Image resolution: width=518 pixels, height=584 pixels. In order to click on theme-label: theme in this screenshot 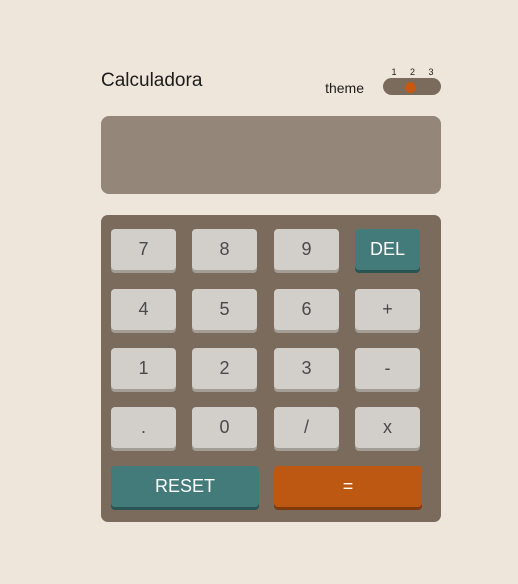, I will do `click(344, 88)`.